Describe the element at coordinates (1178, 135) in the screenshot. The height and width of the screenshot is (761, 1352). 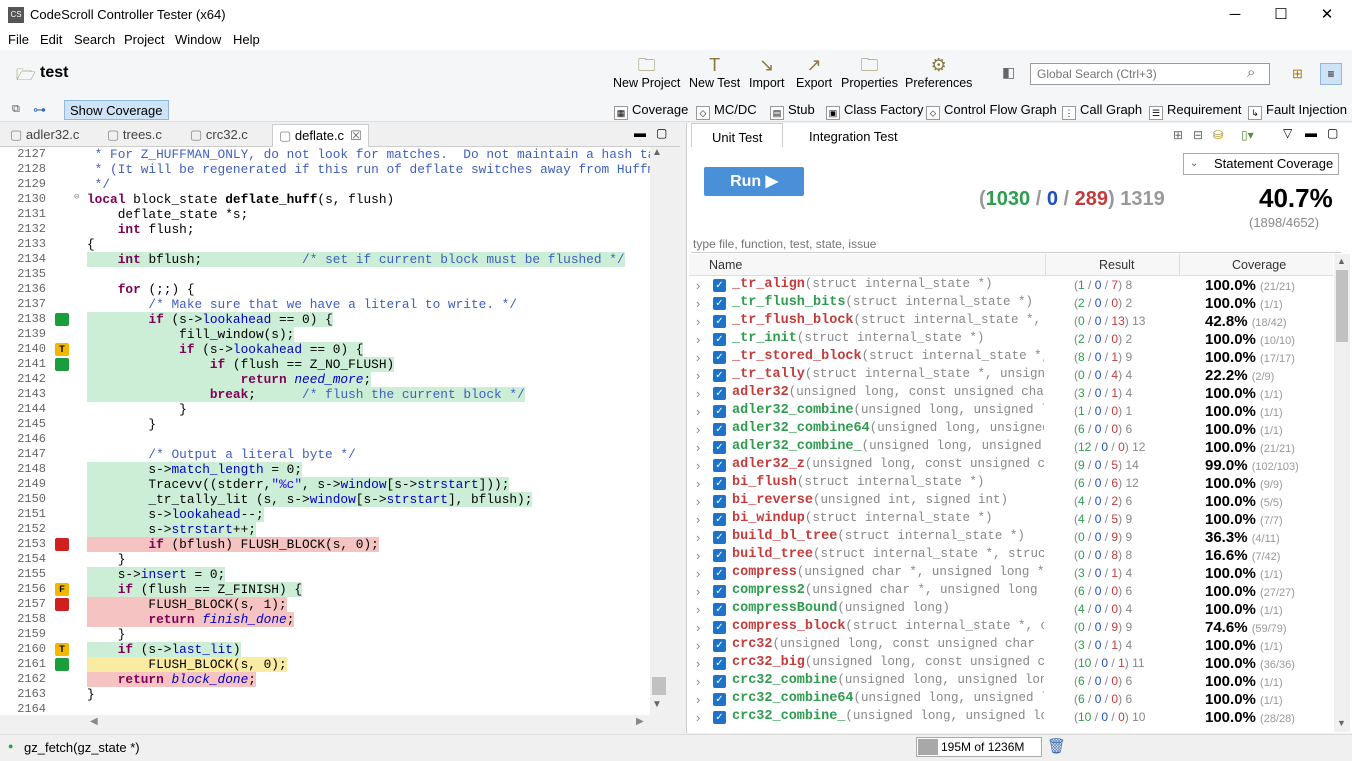
I see `expand-all-icon: ⊞` at that location.